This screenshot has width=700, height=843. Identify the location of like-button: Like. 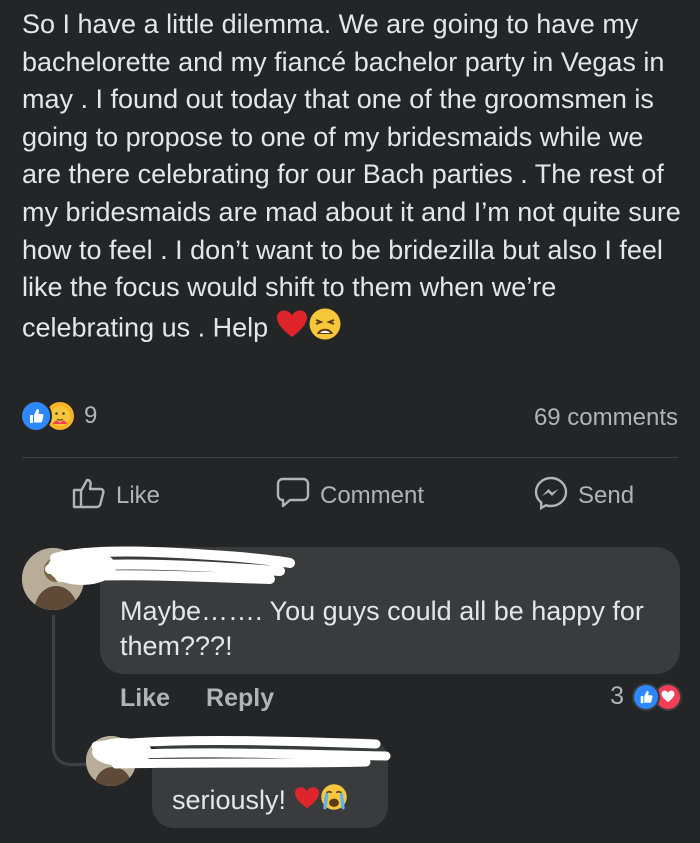
(116, 496).